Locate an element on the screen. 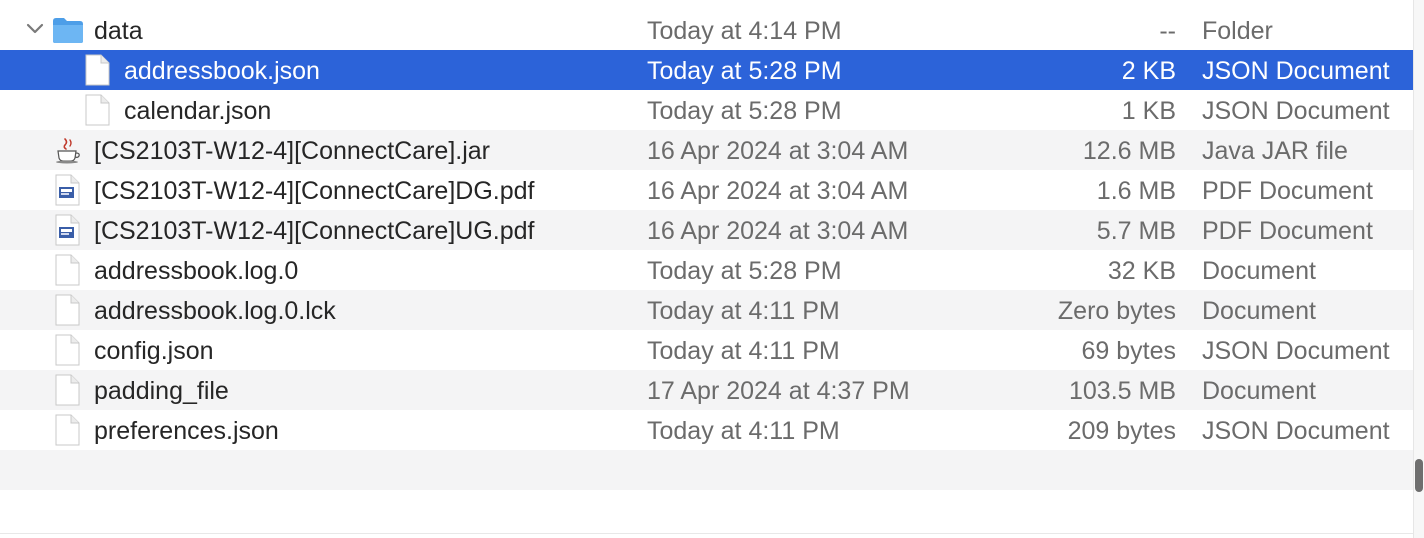  file-name: addressbook.json is located at coordinates (222, 71).